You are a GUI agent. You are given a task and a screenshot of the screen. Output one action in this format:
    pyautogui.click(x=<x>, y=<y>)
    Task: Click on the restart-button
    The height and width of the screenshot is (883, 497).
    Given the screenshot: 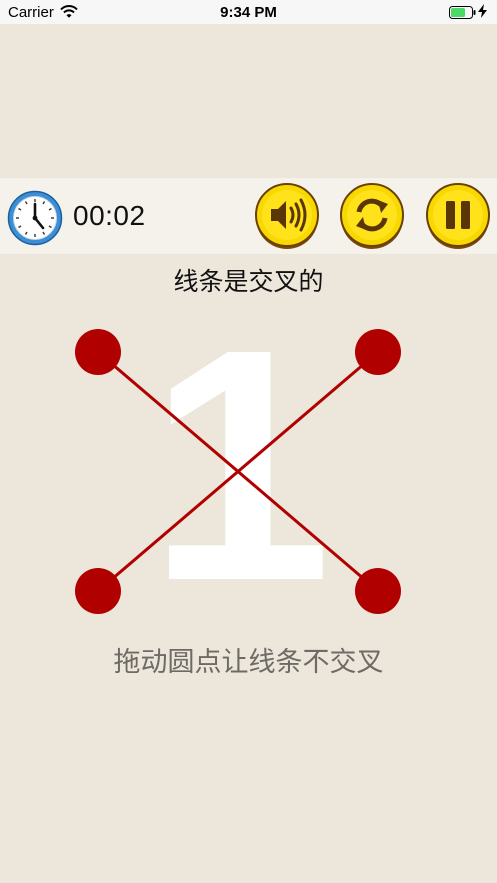 What is the action you would take?
    pyautogui.click(x=372, y=216)
    